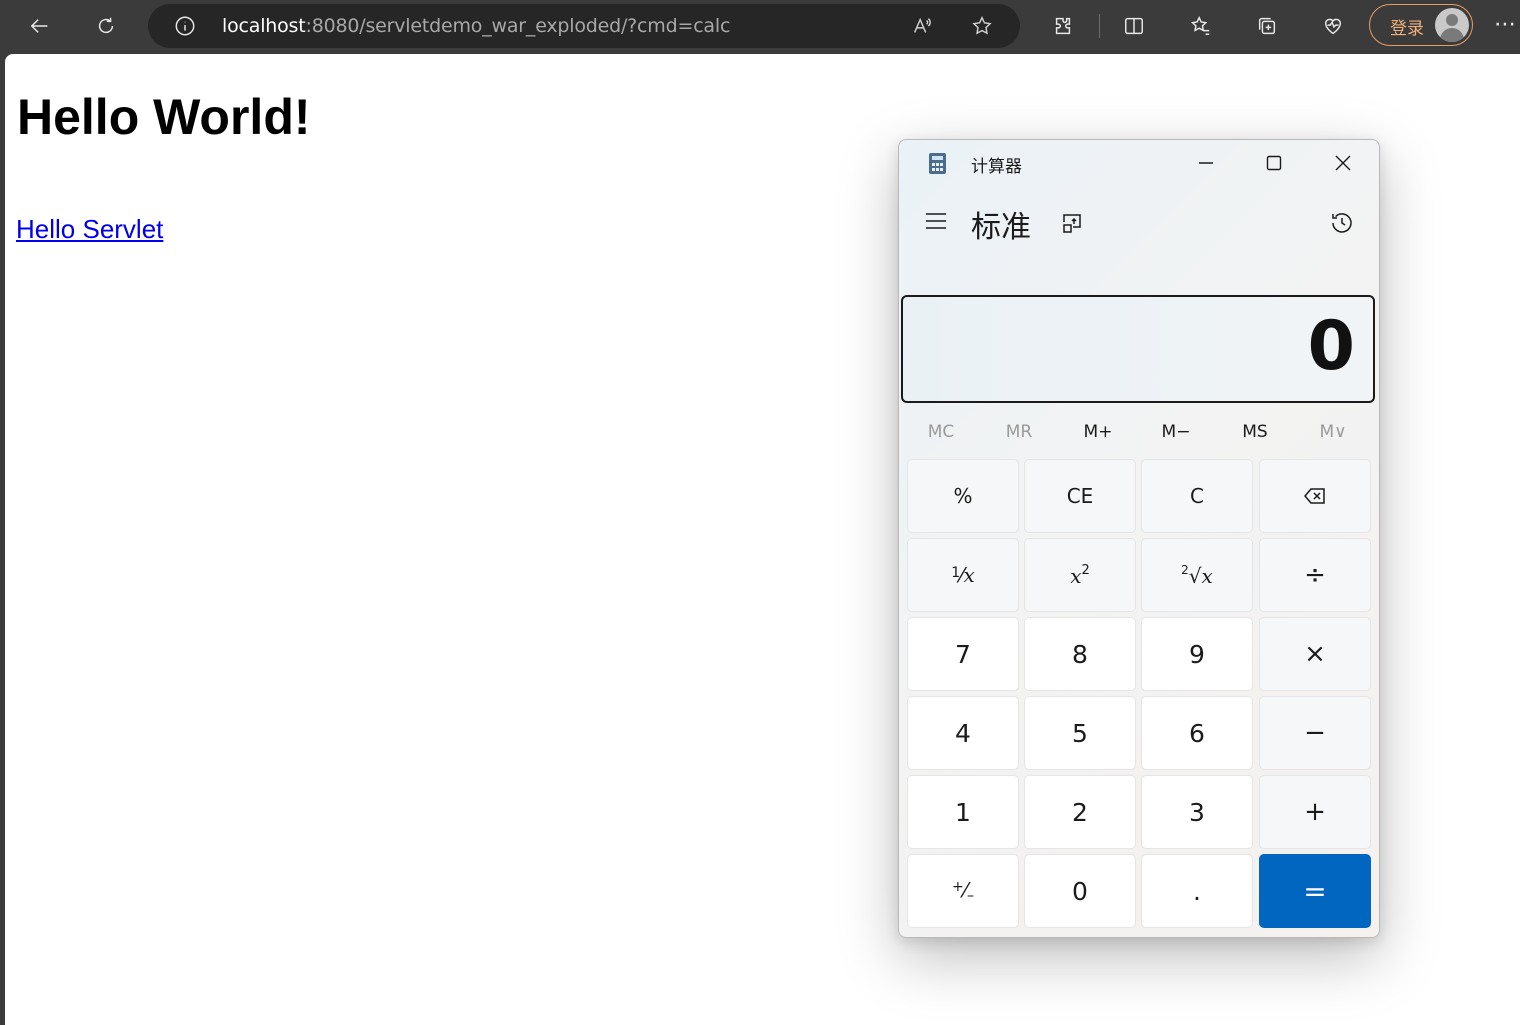 The width and height of the screenshot is (1520, 1025). I want to click on heart-pulse-icon, so click(1333, 26).